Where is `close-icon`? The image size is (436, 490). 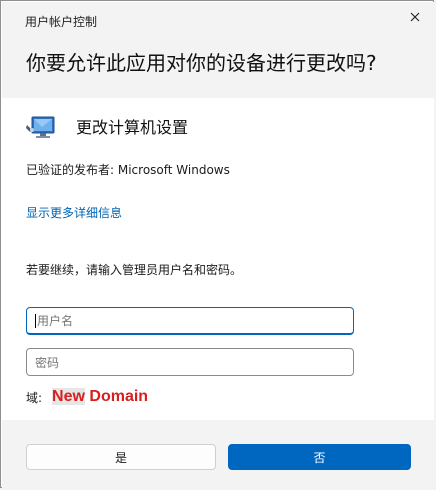
close-icon is located at coordinates (415, 17).